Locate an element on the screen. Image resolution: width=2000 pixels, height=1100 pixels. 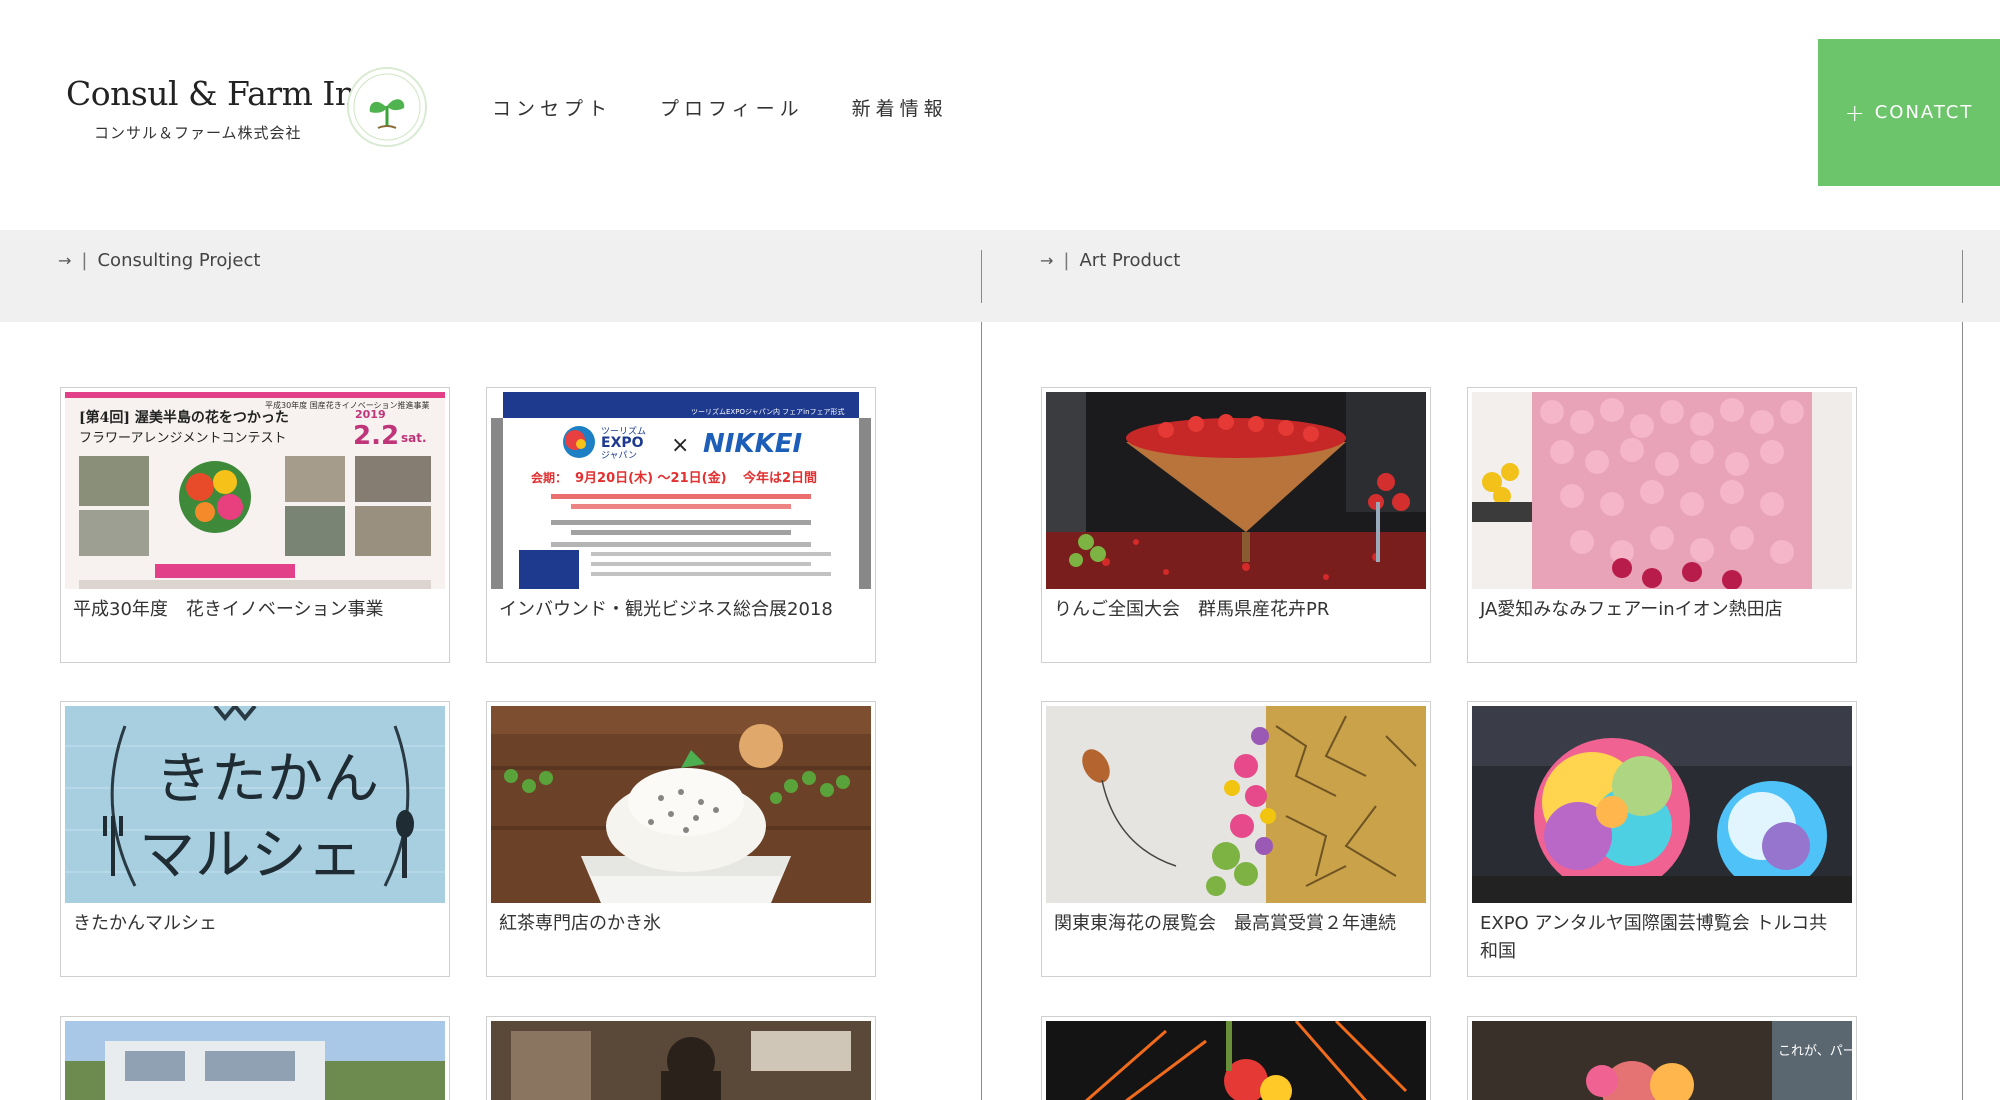
poster-title-2: フラワーアレンジメントコンテスト is located at coordinates (182, 438).